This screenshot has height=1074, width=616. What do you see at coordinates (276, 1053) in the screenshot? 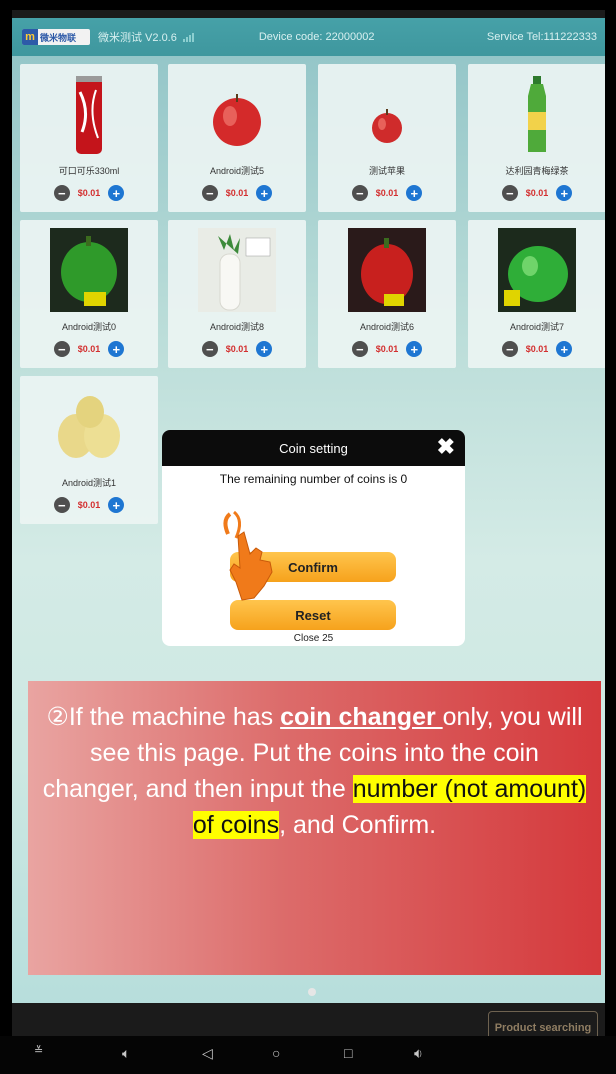
I see `home-icon: ○` at bounding box center [276, 1053].